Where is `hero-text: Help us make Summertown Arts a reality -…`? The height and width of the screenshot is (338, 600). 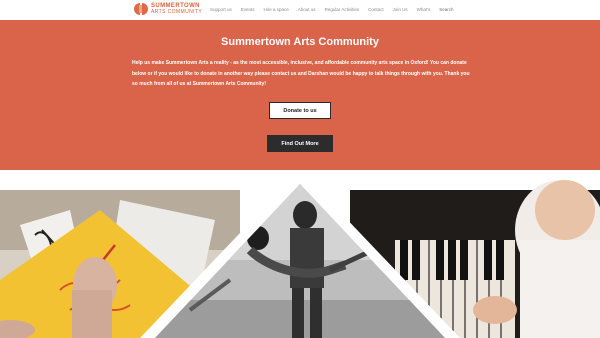 hero-text: Help us make Summertown Arts a reality -… is located at coordinates (301, 73).